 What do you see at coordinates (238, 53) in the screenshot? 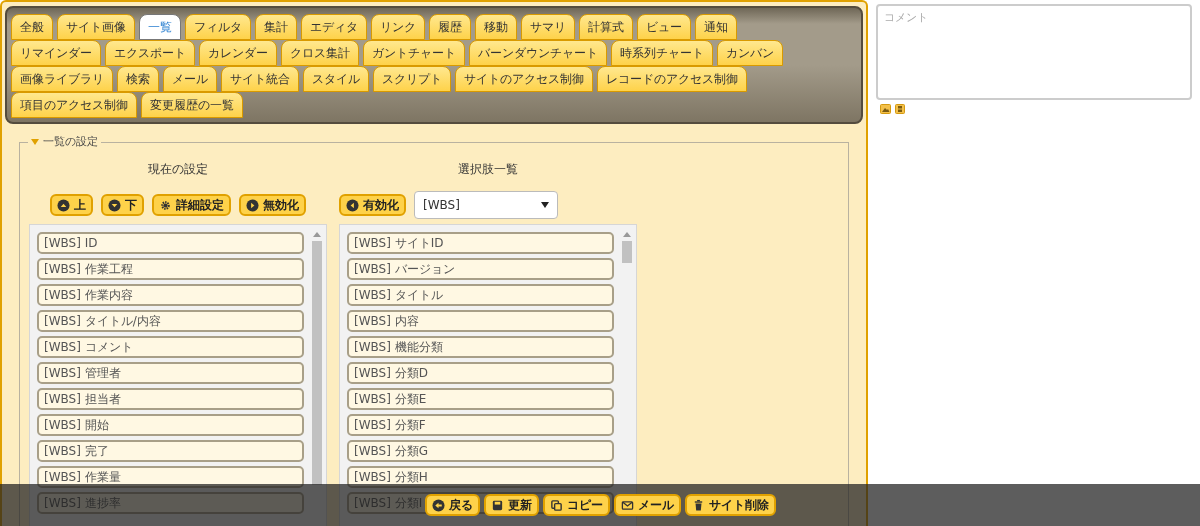
I see `tab: カレンダー` at bounding box center [238, 53].